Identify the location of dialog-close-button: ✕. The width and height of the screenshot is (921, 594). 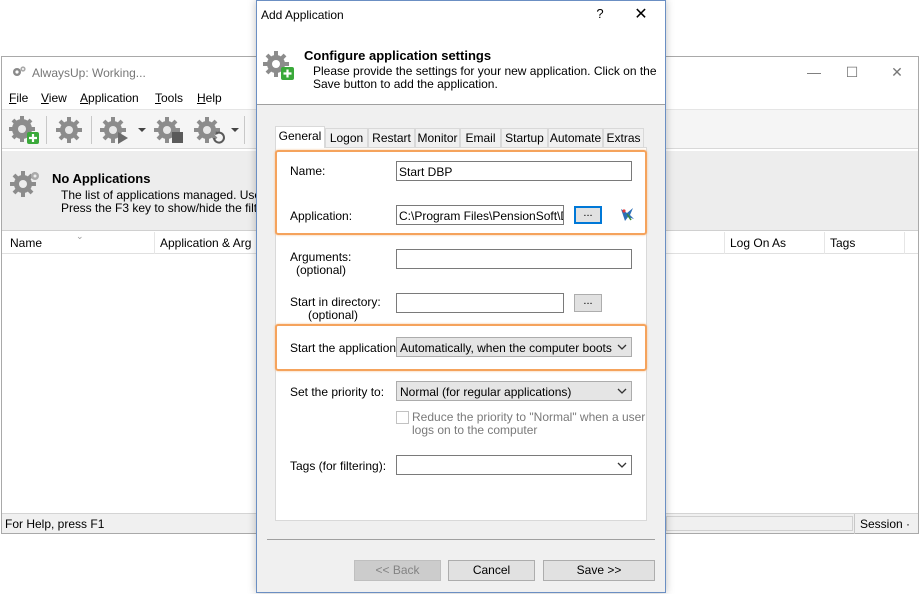
(641, 15).